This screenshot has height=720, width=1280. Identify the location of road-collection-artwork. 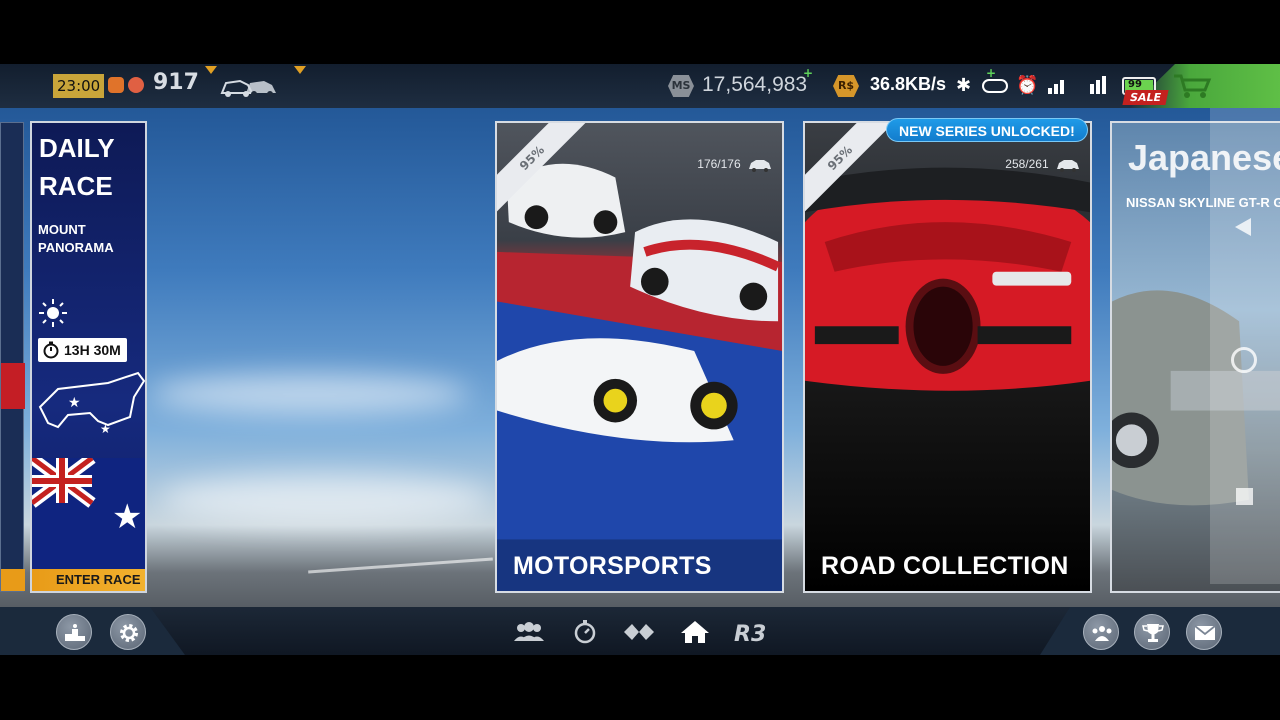
(947, 279).